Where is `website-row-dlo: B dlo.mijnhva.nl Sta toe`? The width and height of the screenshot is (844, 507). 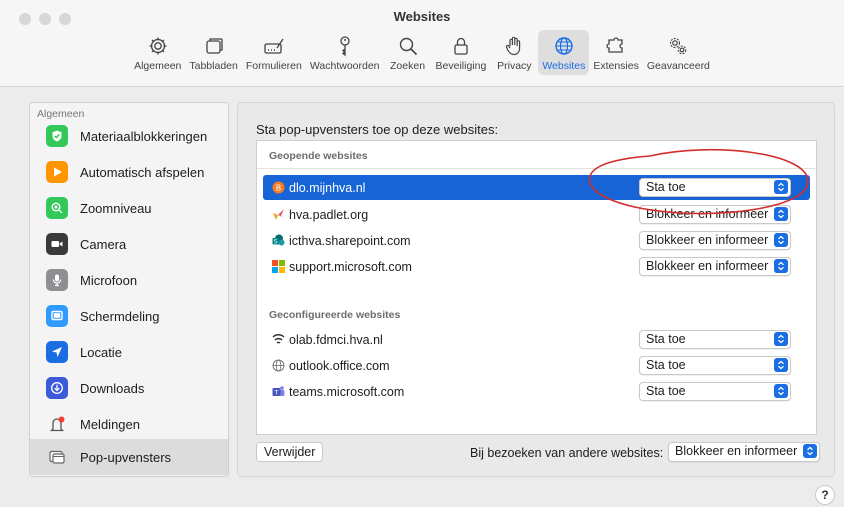
website-row-dlo: B dlo.mijnhva.nl Sta toe is located at coordinates (536, 187).